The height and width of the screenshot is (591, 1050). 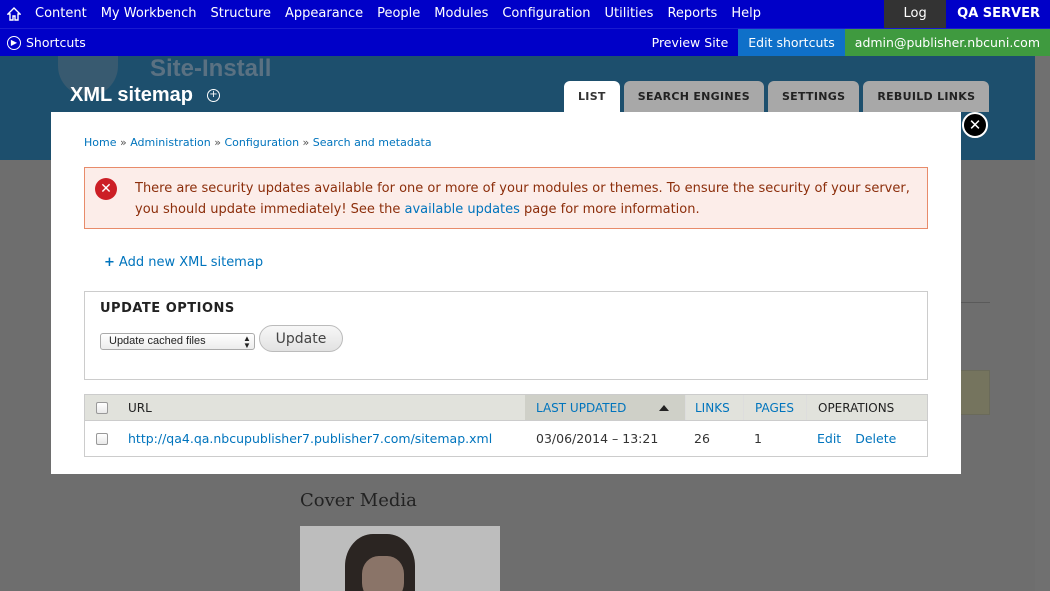 What do you see at coordinates (866, 407) in the screenshot?
I see `header-operations: OPERATIONS` at bounding box center [866, 407].